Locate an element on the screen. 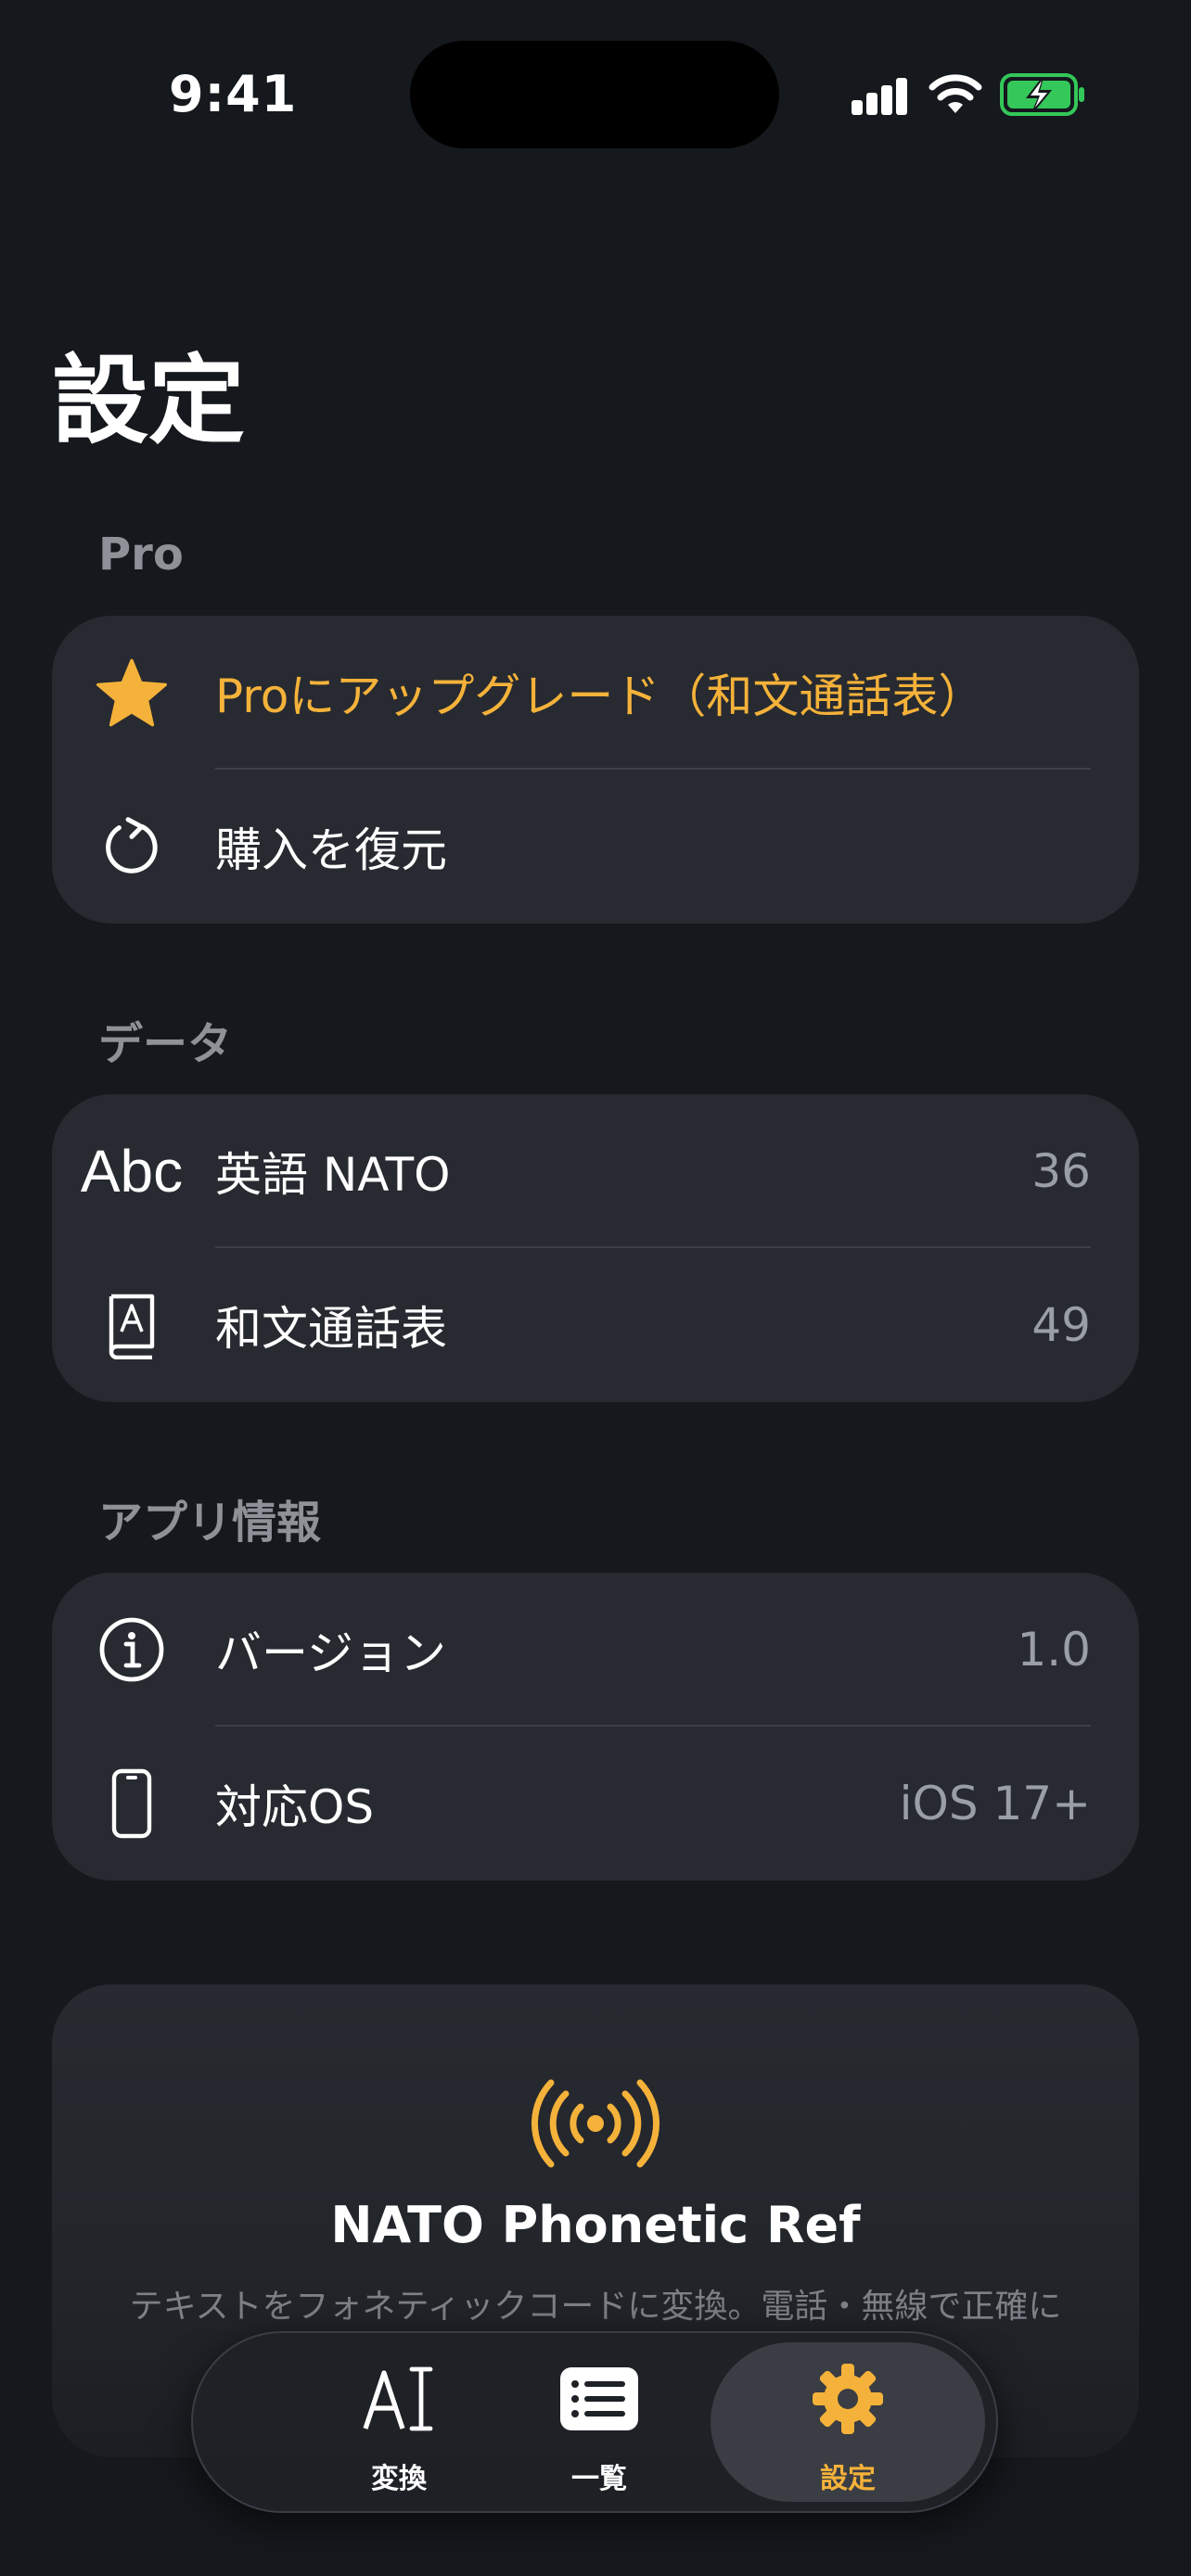  promo-title: NATO Phonetic Ref is located at coordinates (595, 2225).